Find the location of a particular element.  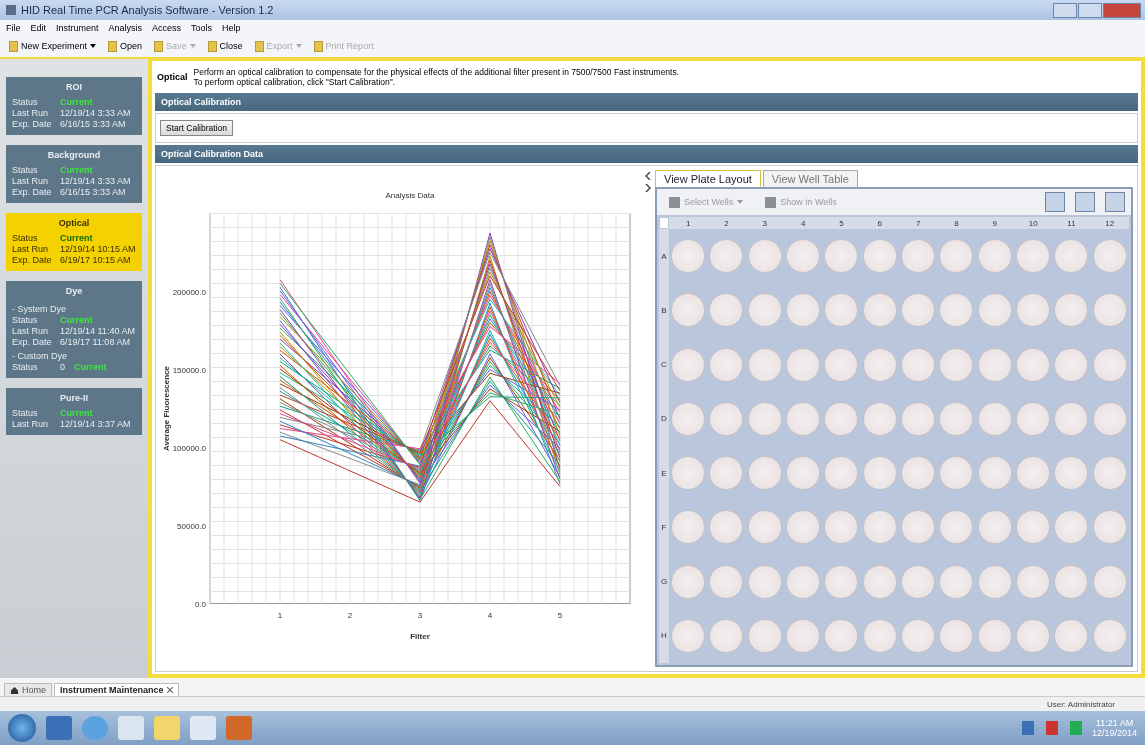

minimize-button is located at coordinates (1065, 10).